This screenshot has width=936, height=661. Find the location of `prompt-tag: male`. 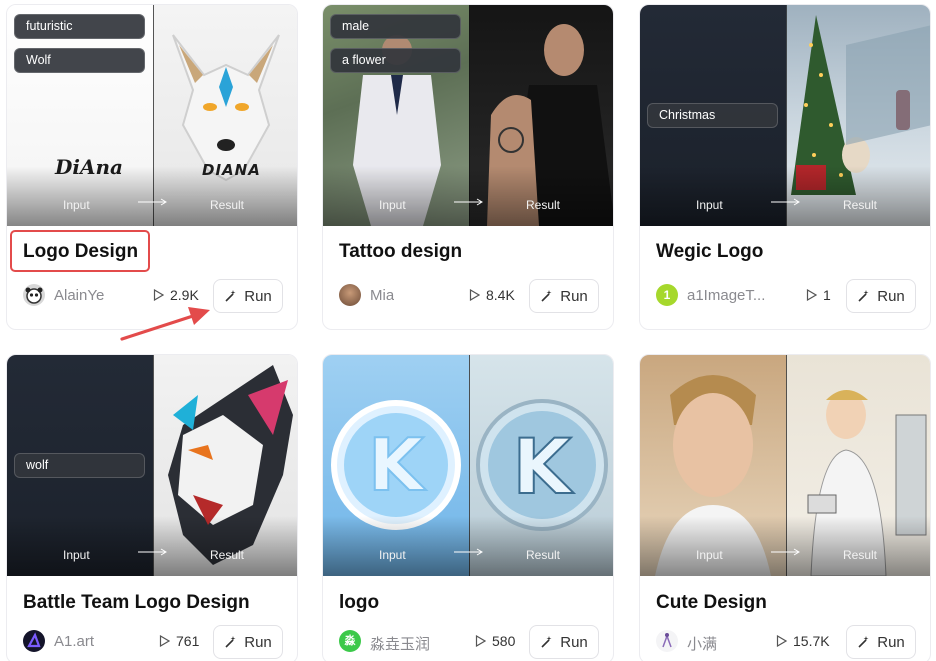

prompt-tag: male is located at coordinates (395, 26).